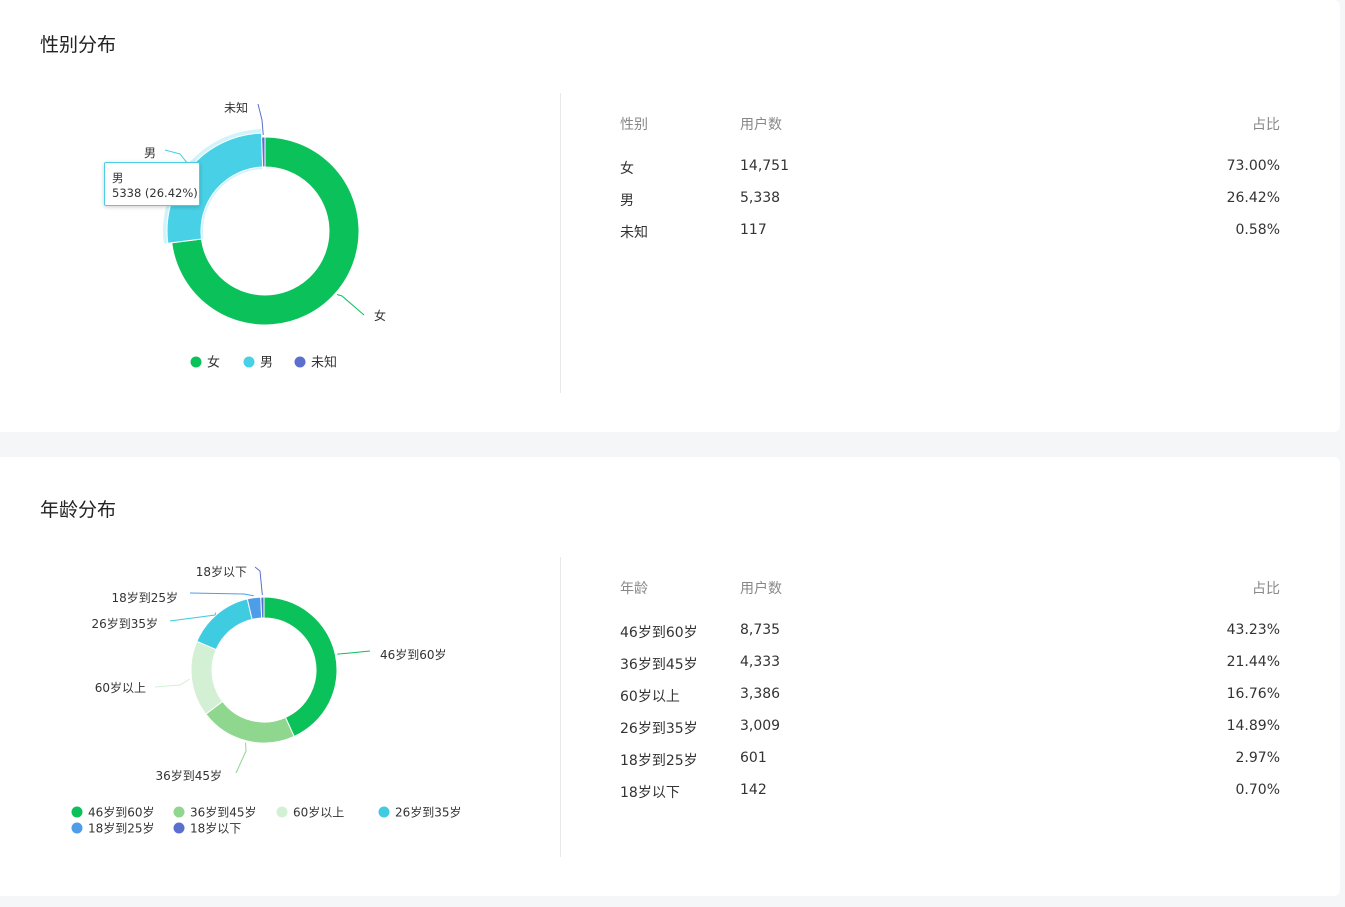 The image size is (1345, 907). I want to click on slice-label: 46岁到60岁, so click(413, 654).